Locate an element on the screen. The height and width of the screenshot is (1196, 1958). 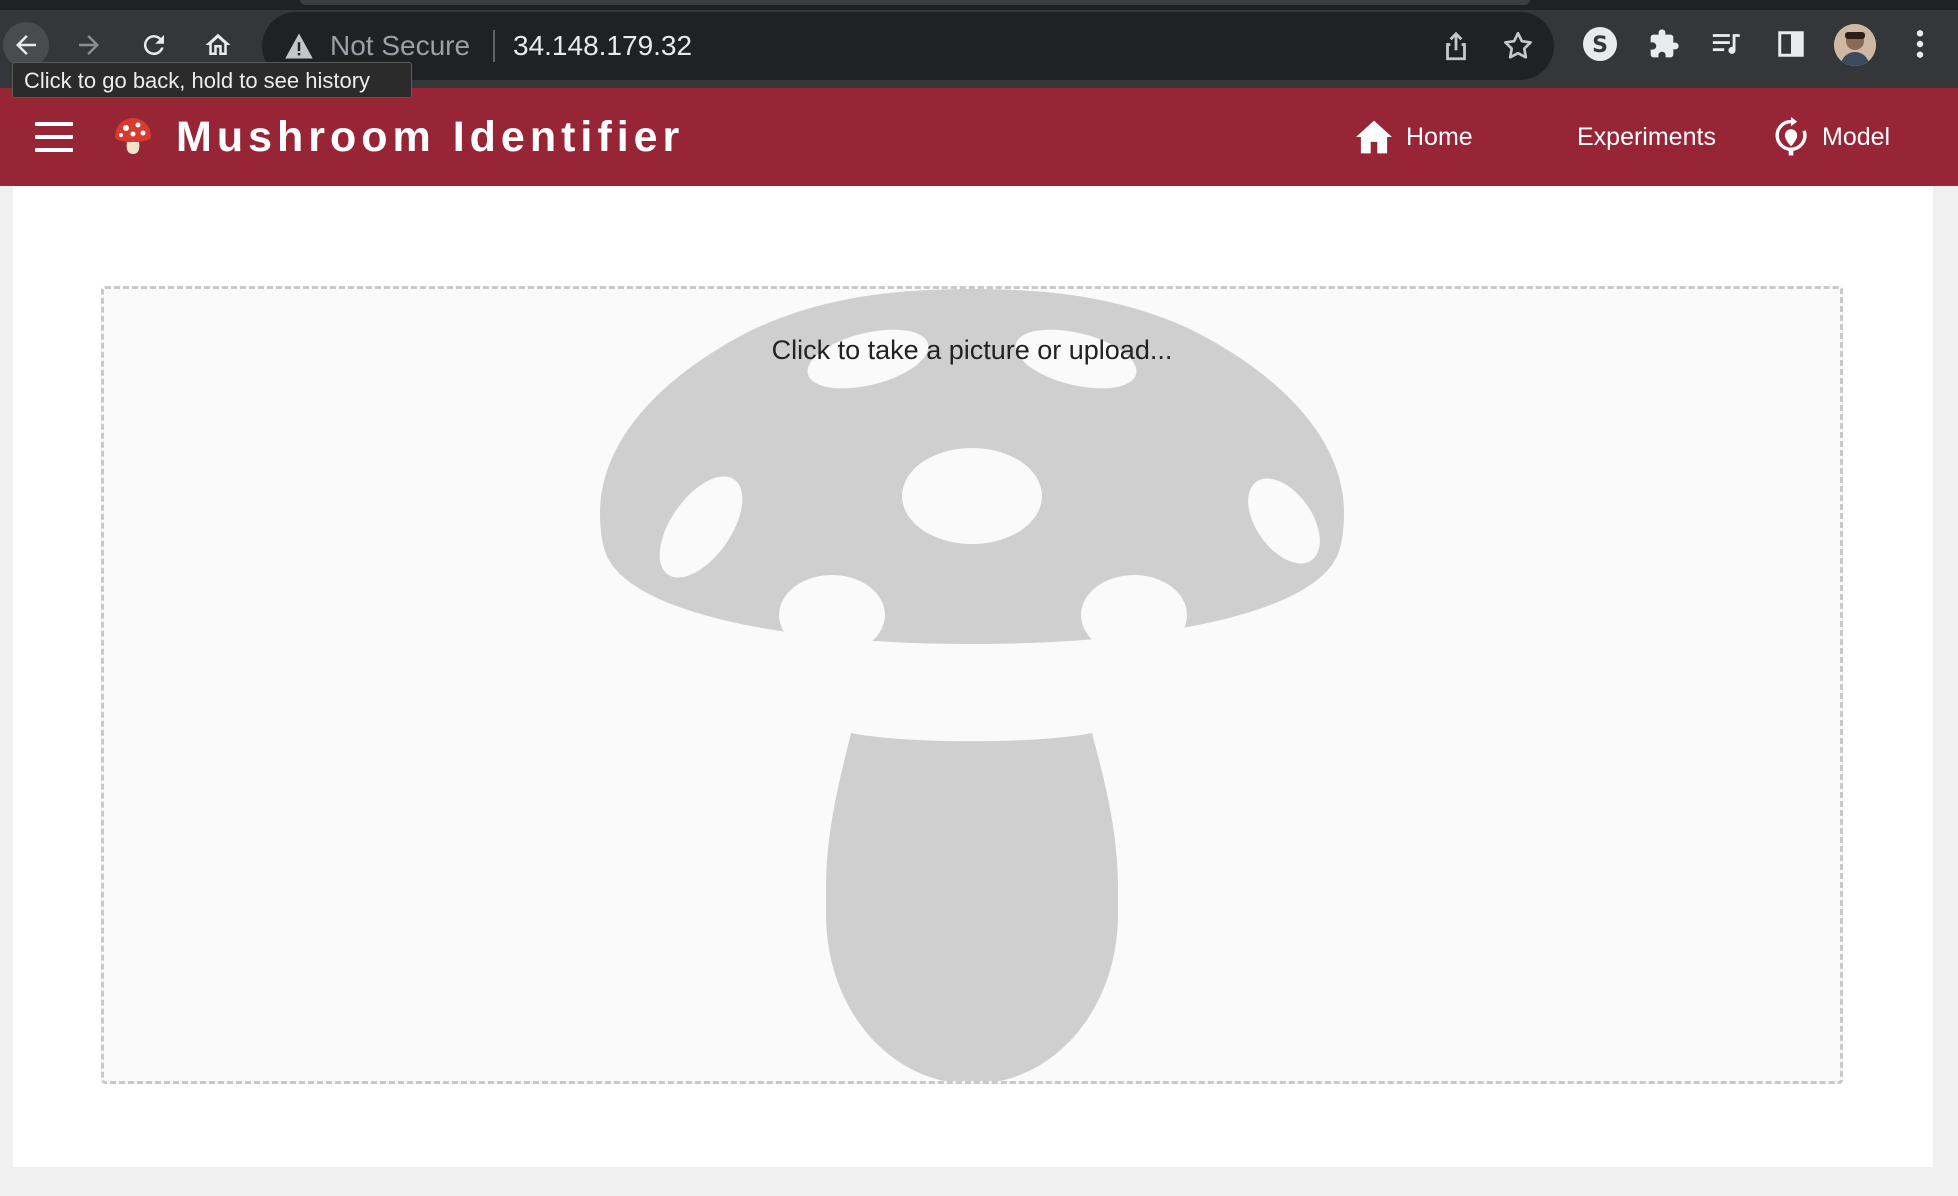
bookmark-star-icon is located at coordinates (1518, 46).